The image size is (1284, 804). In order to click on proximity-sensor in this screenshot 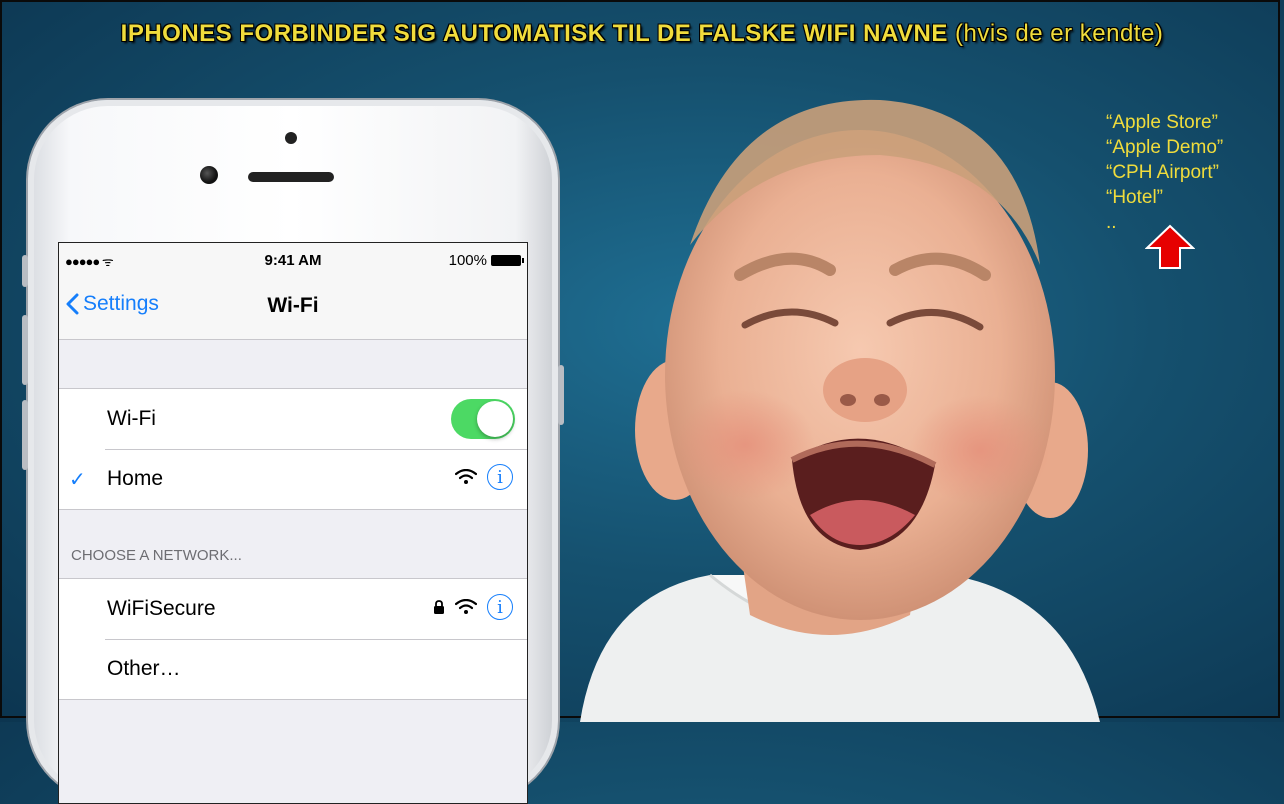, I will do `click(291, 138)`.